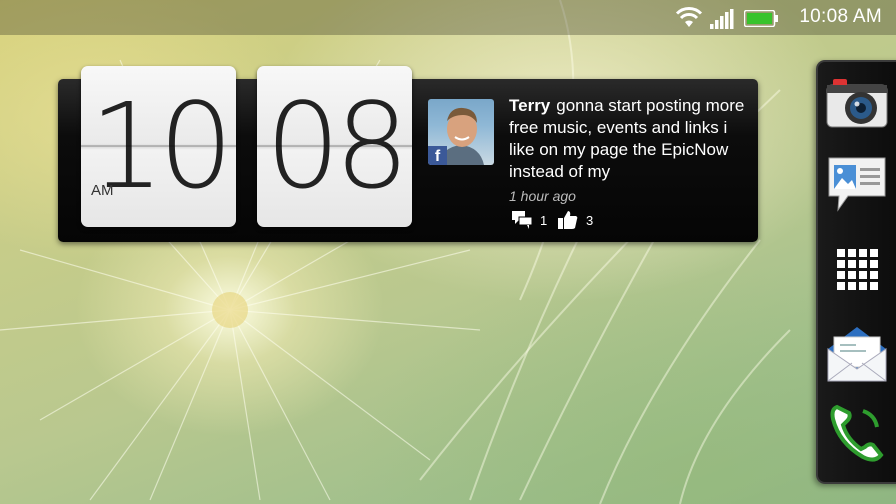 The image size is (896, 504). Describe the element at coordinates (437, 155) in the screenshot. I see `facebook-icon: f` at that location.